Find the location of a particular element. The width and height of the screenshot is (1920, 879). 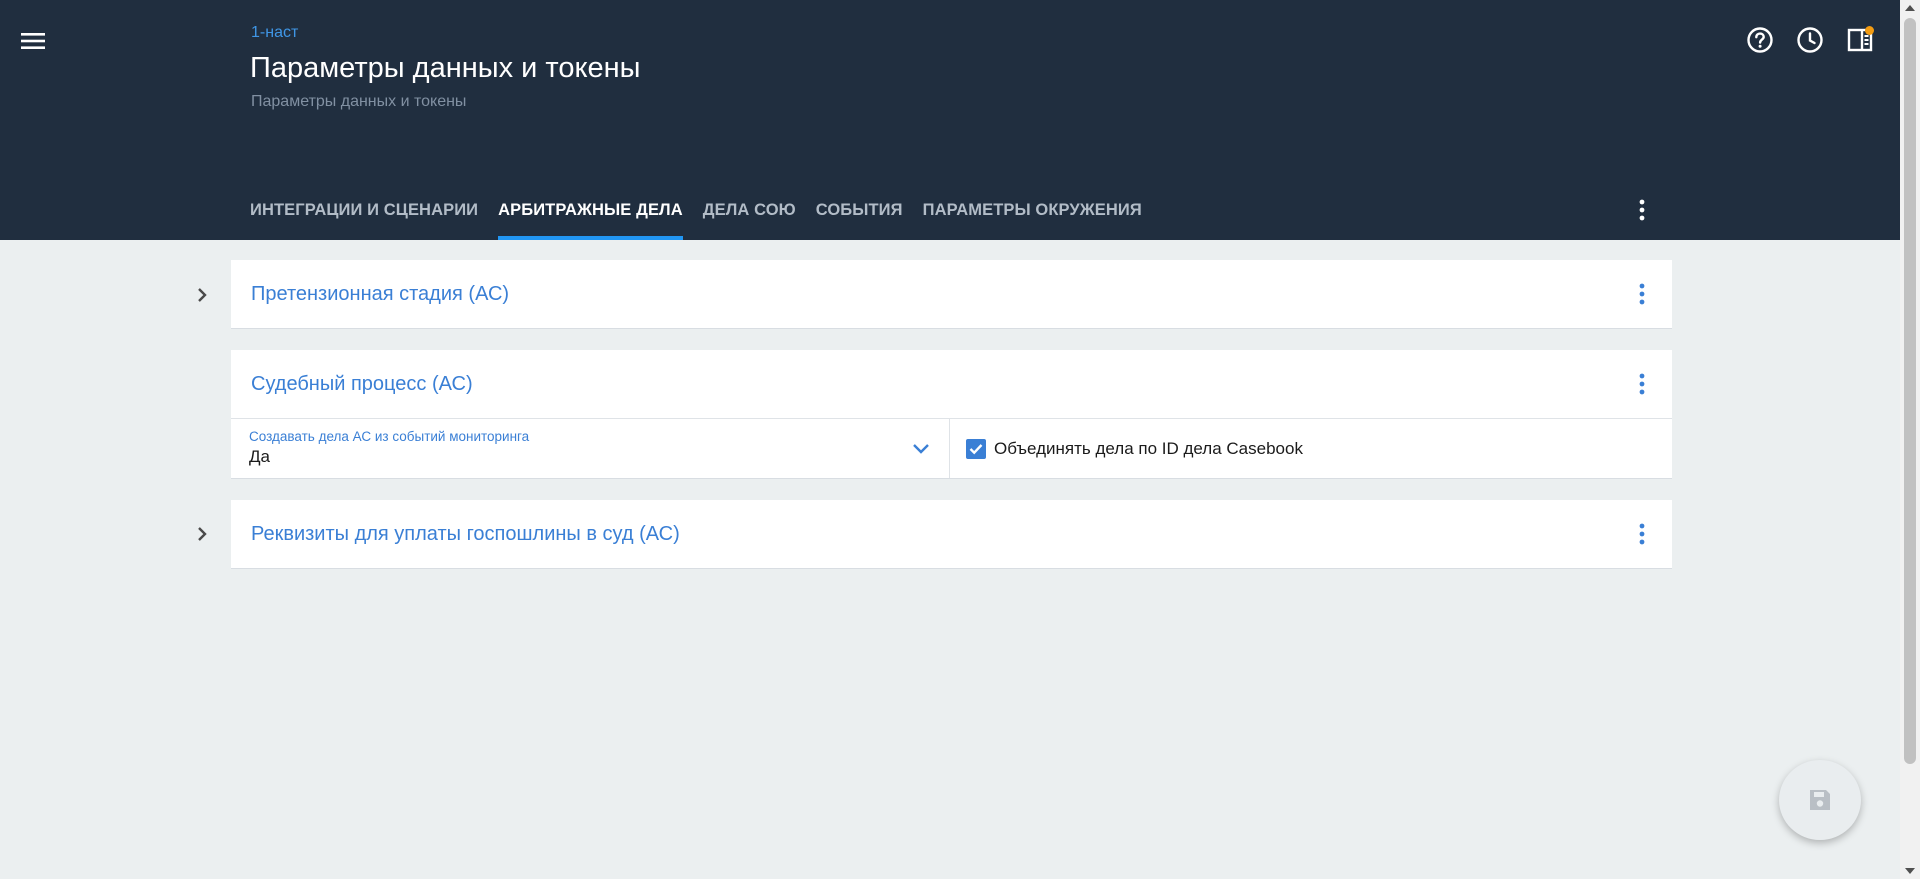

section-title: Претензионная стадия (АС) is located at coordinates (380, 294).